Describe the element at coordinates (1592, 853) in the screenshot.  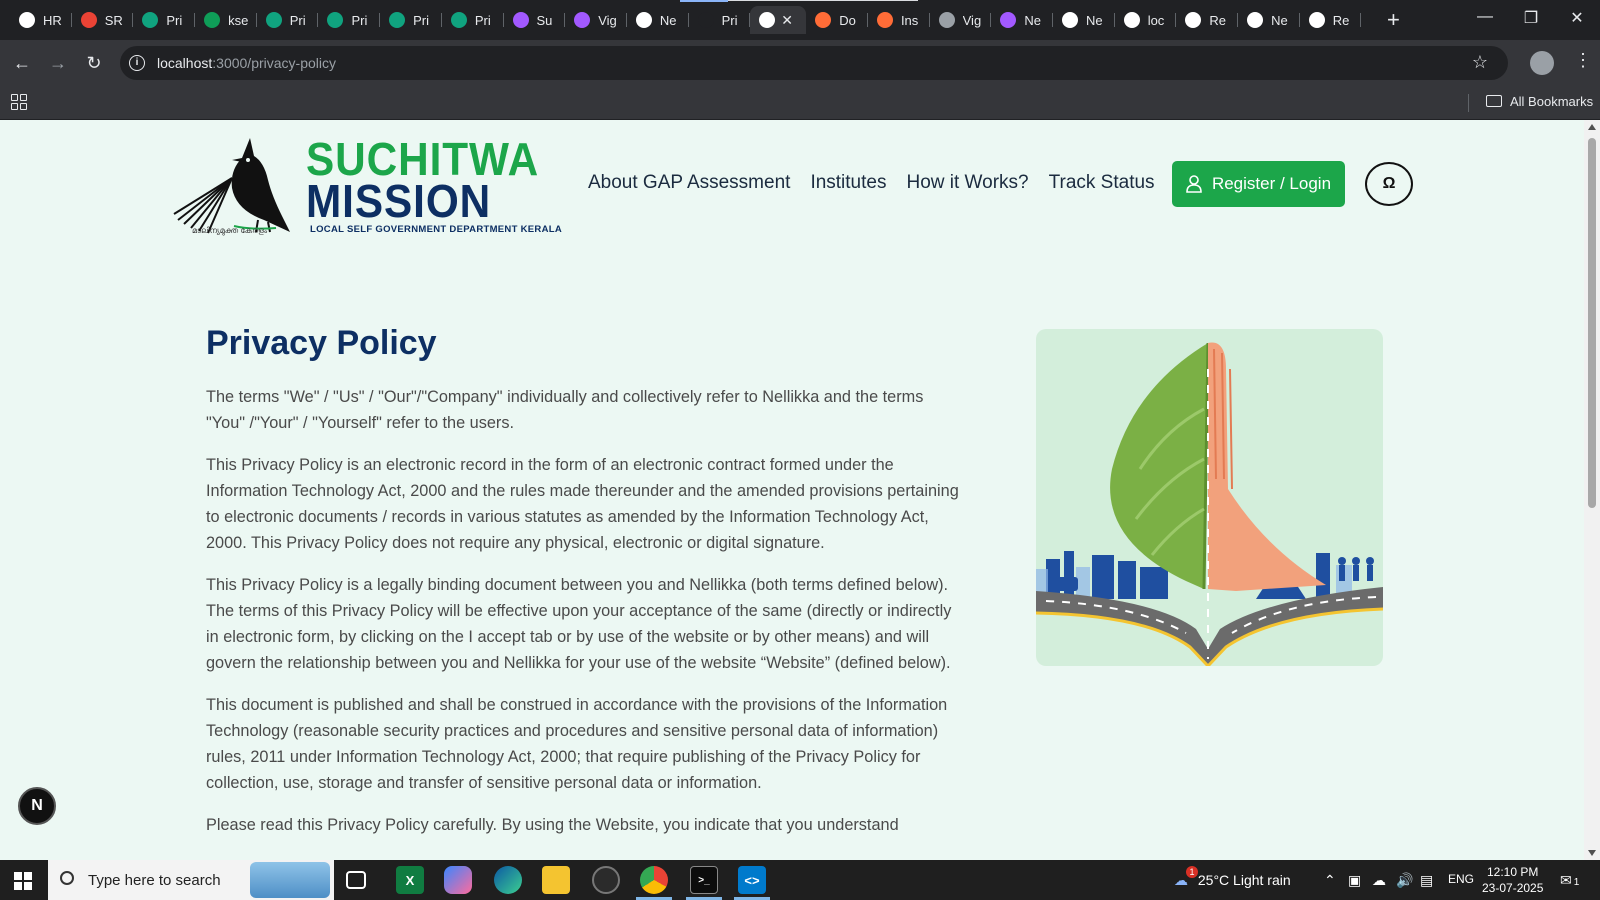
I see `scroll-down-arrow-icon` at that location.